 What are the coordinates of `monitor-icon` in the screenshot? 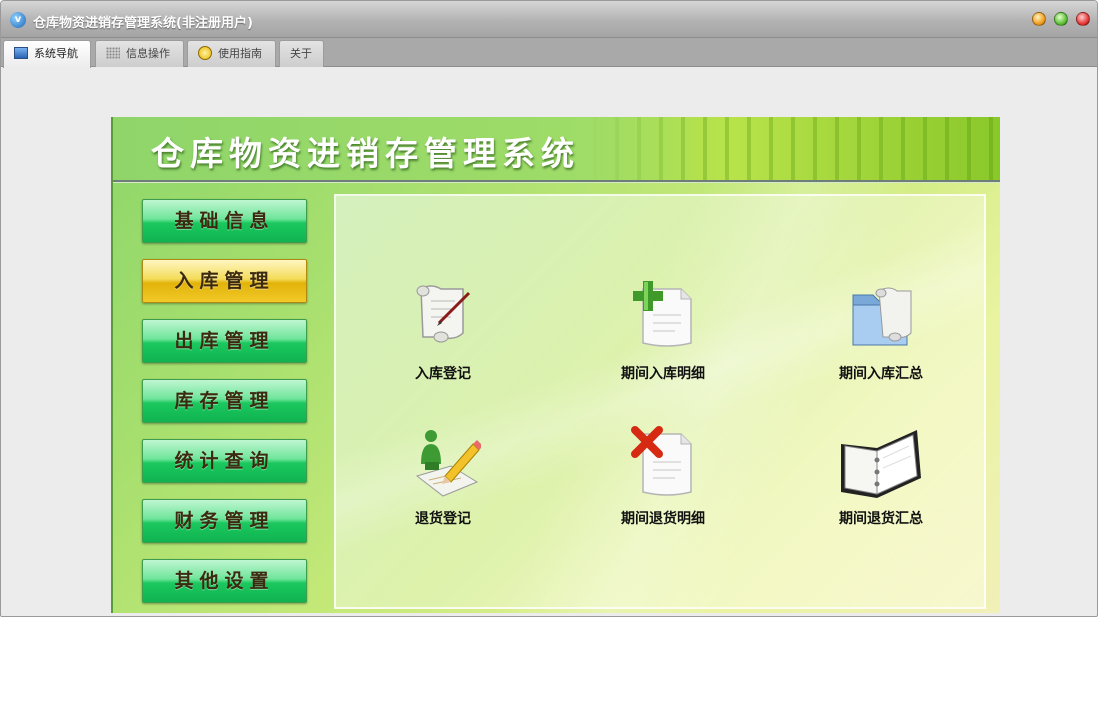 It's located at (21, 53).